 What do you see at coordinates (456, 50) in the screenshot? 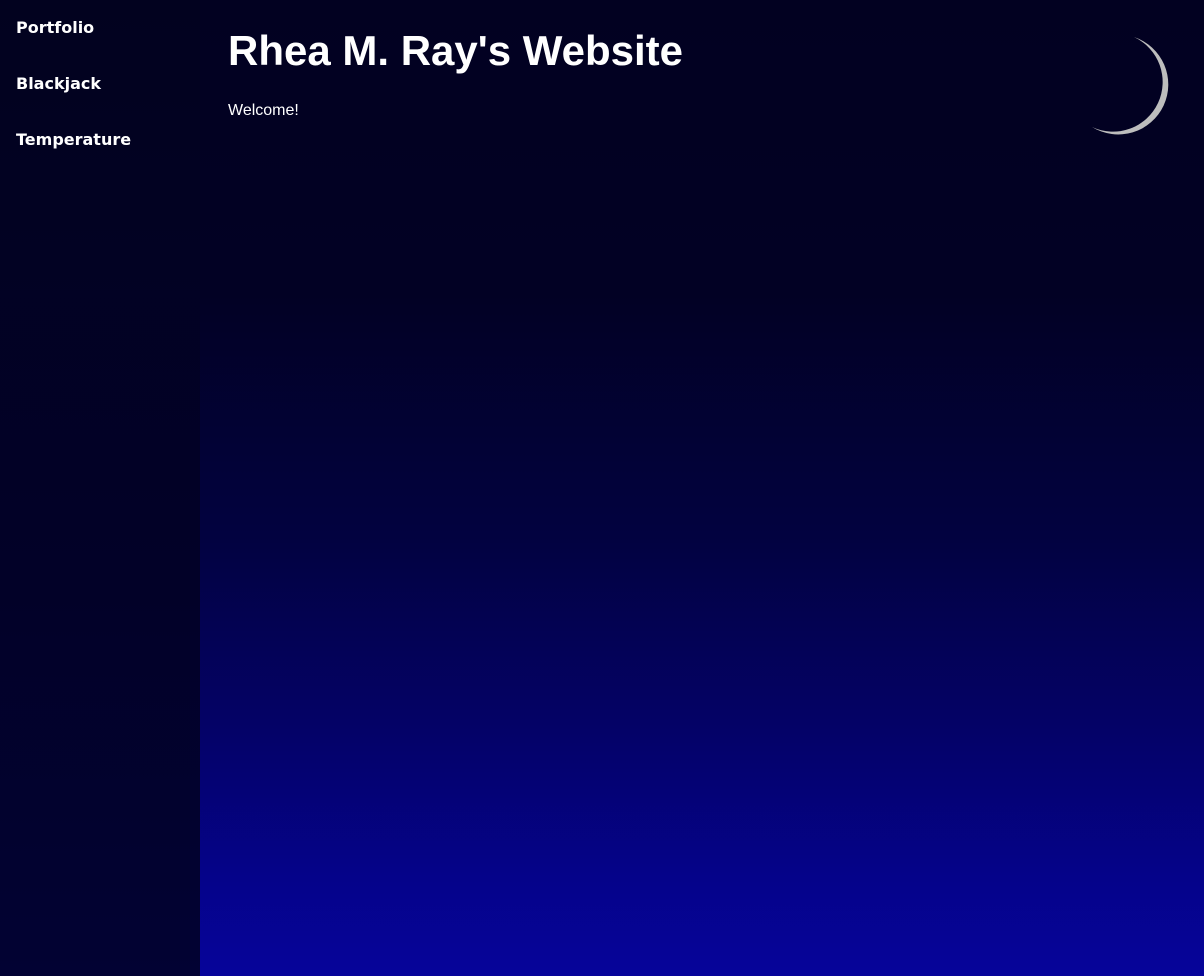
I see `page-title: Rhea M. Ray's Website` at bounding box center [456, 50].